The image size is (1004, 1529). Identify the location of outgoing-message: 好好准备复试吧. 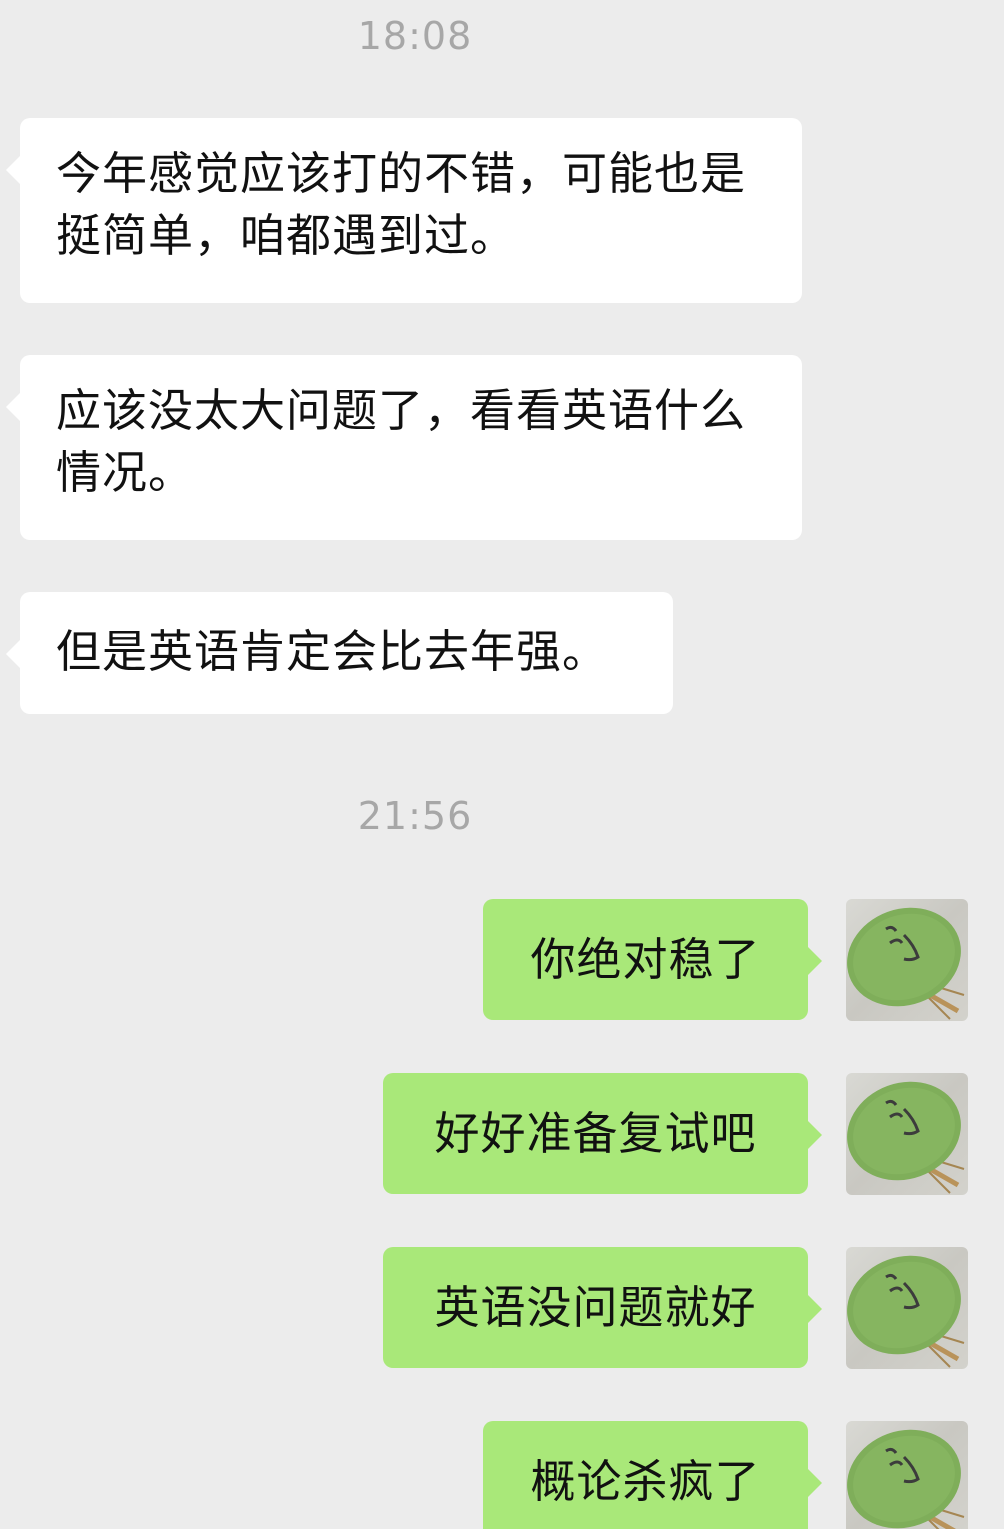
(602, 1133).